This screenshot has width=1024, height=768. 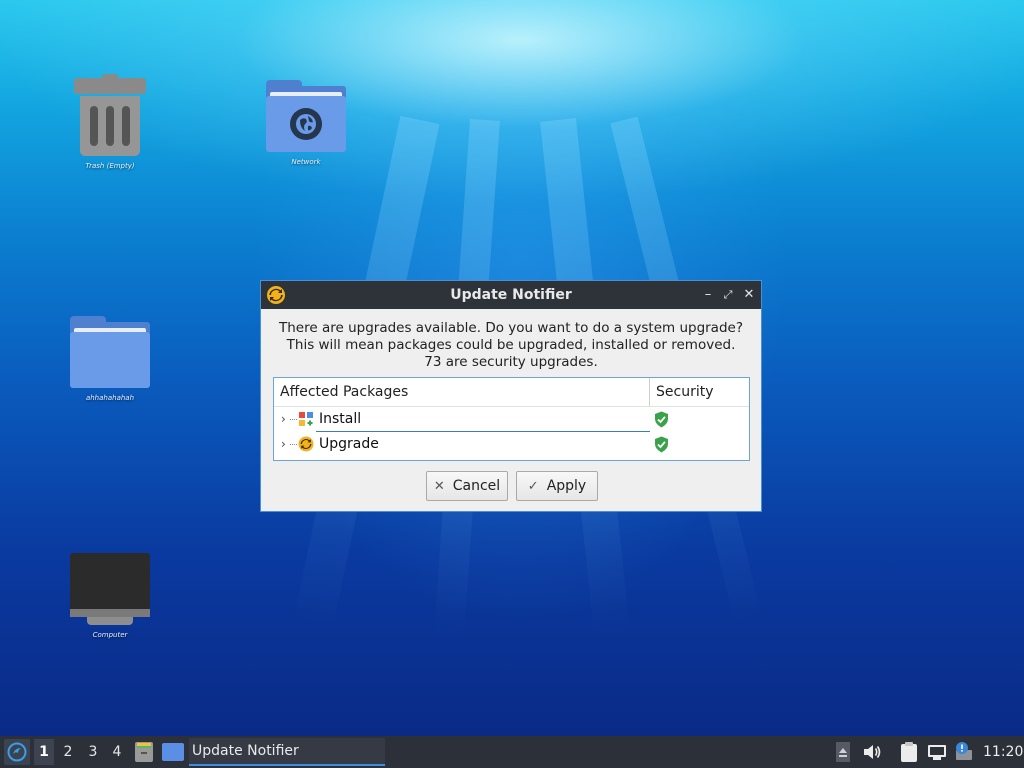 What do you see at coordinates (306, 419) in the screenshot?
I see `install-package-icon` at bounding box center [306, 419].